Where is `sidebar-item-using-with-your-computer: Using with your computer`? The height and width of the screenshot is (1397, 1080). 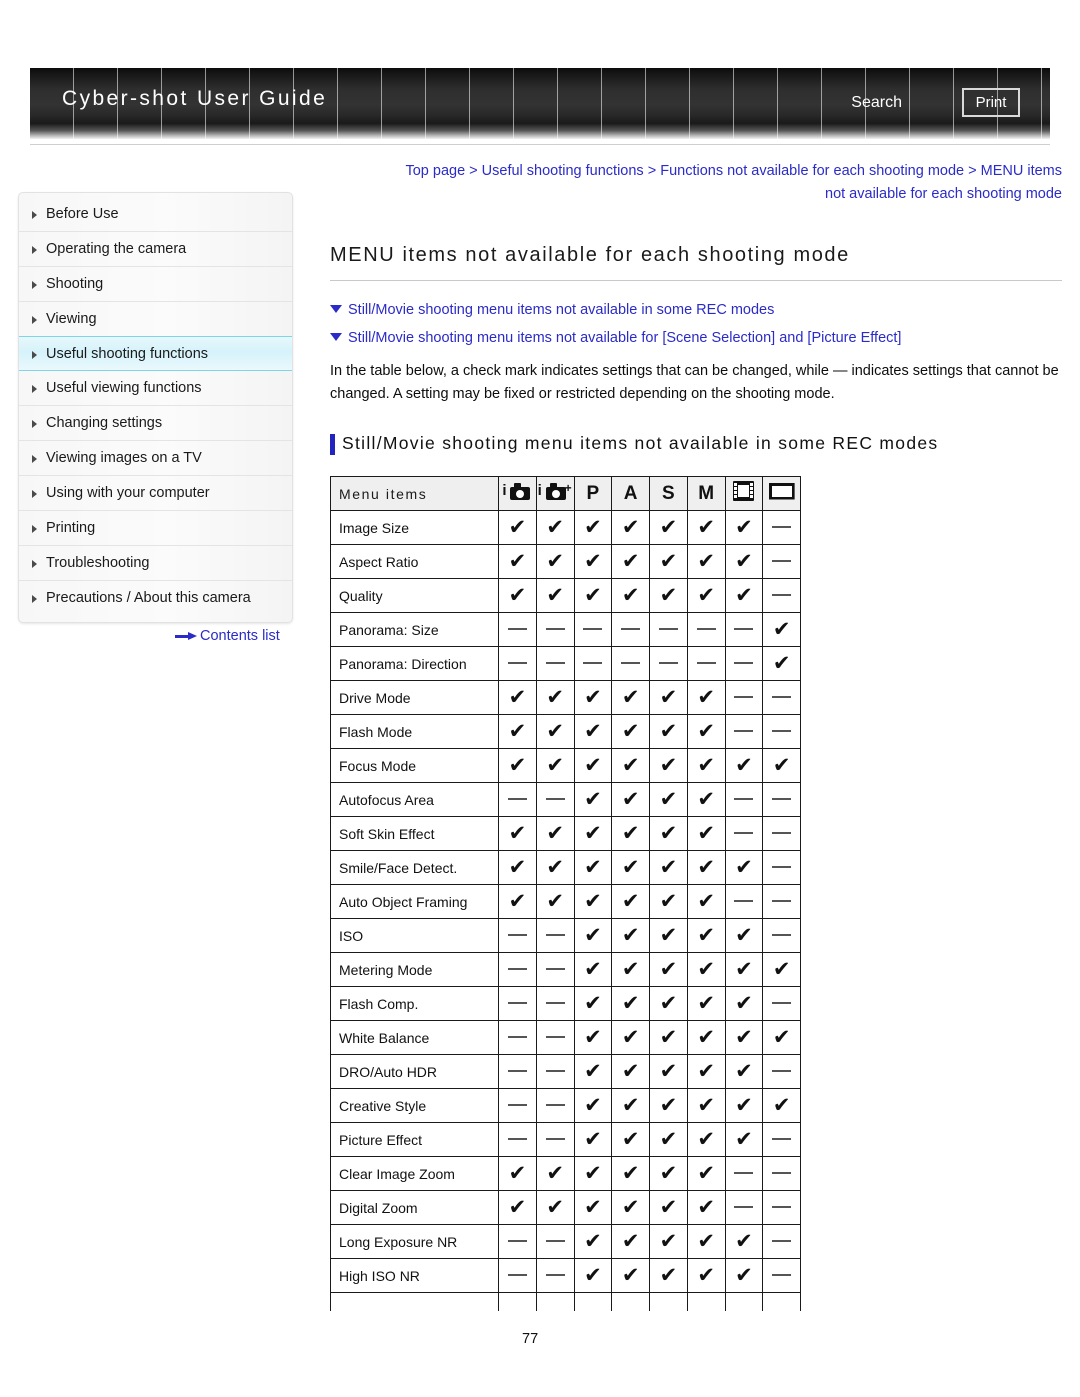 sidebar-item-using-with-your-computer: Using with your computer is located at coordinates (155, 493).